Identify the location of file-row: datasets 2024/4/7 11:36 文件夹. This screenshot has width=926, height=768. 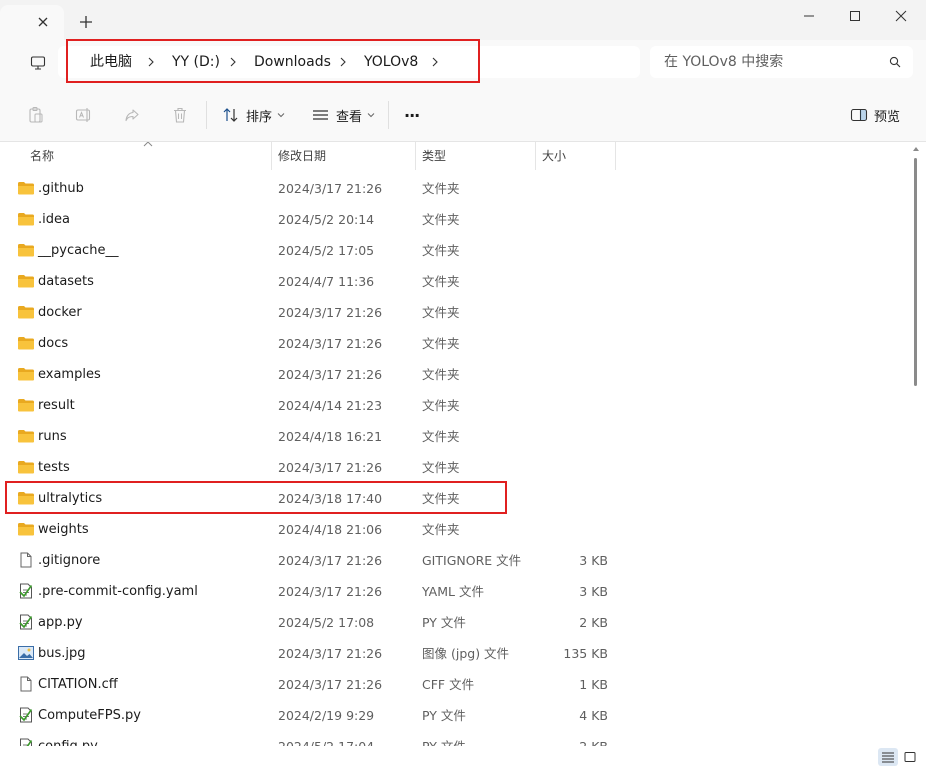
(456, 281).